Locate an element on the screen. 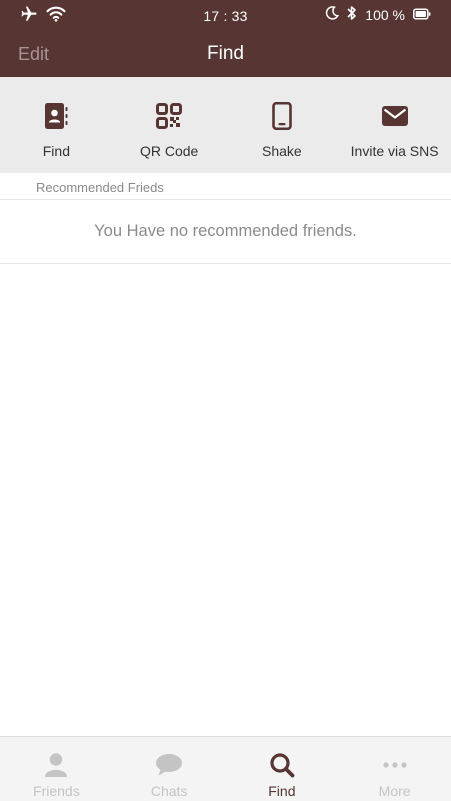  invite-sns-option-label: Invite via SNS is located at coordinates (394, 151).